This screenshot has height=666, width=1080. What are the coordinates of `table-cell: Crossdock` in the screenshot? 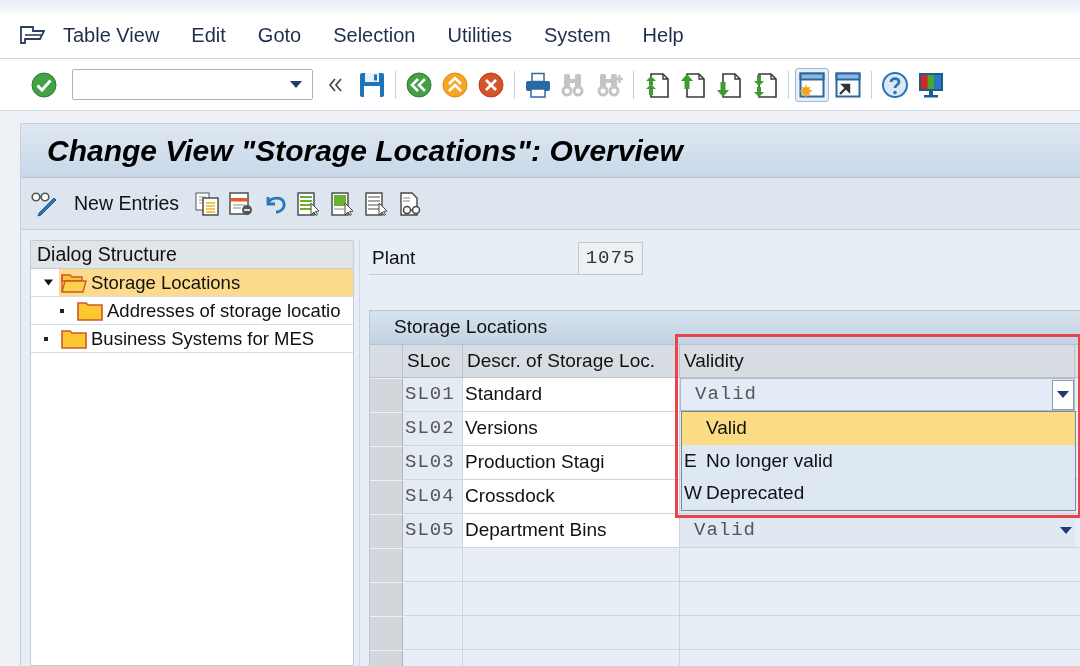 It's located at (571, 496).